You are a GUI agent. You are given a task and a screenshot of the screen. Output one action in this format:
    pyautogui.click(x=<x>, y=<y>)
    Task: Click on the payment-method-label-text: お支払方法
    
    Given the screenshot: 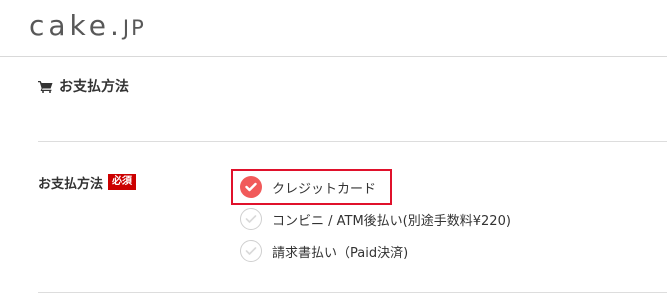 What is the action you would take?
    pyautogui.click(x=71, y=184)
    